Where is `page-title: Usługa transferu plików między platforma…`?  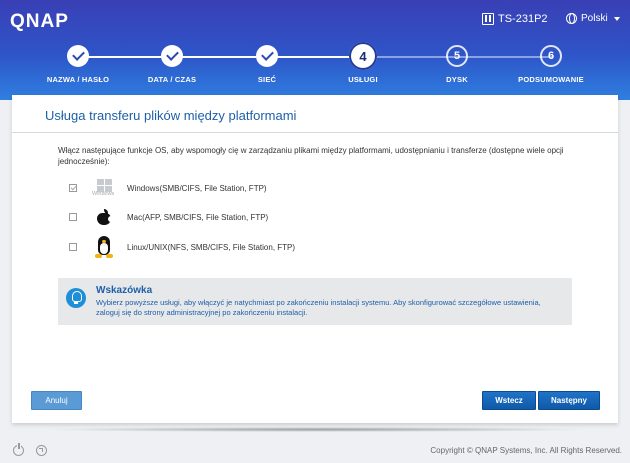 page-title: Usługa transferu plików między platforma… is located at coordinates (171, 115).